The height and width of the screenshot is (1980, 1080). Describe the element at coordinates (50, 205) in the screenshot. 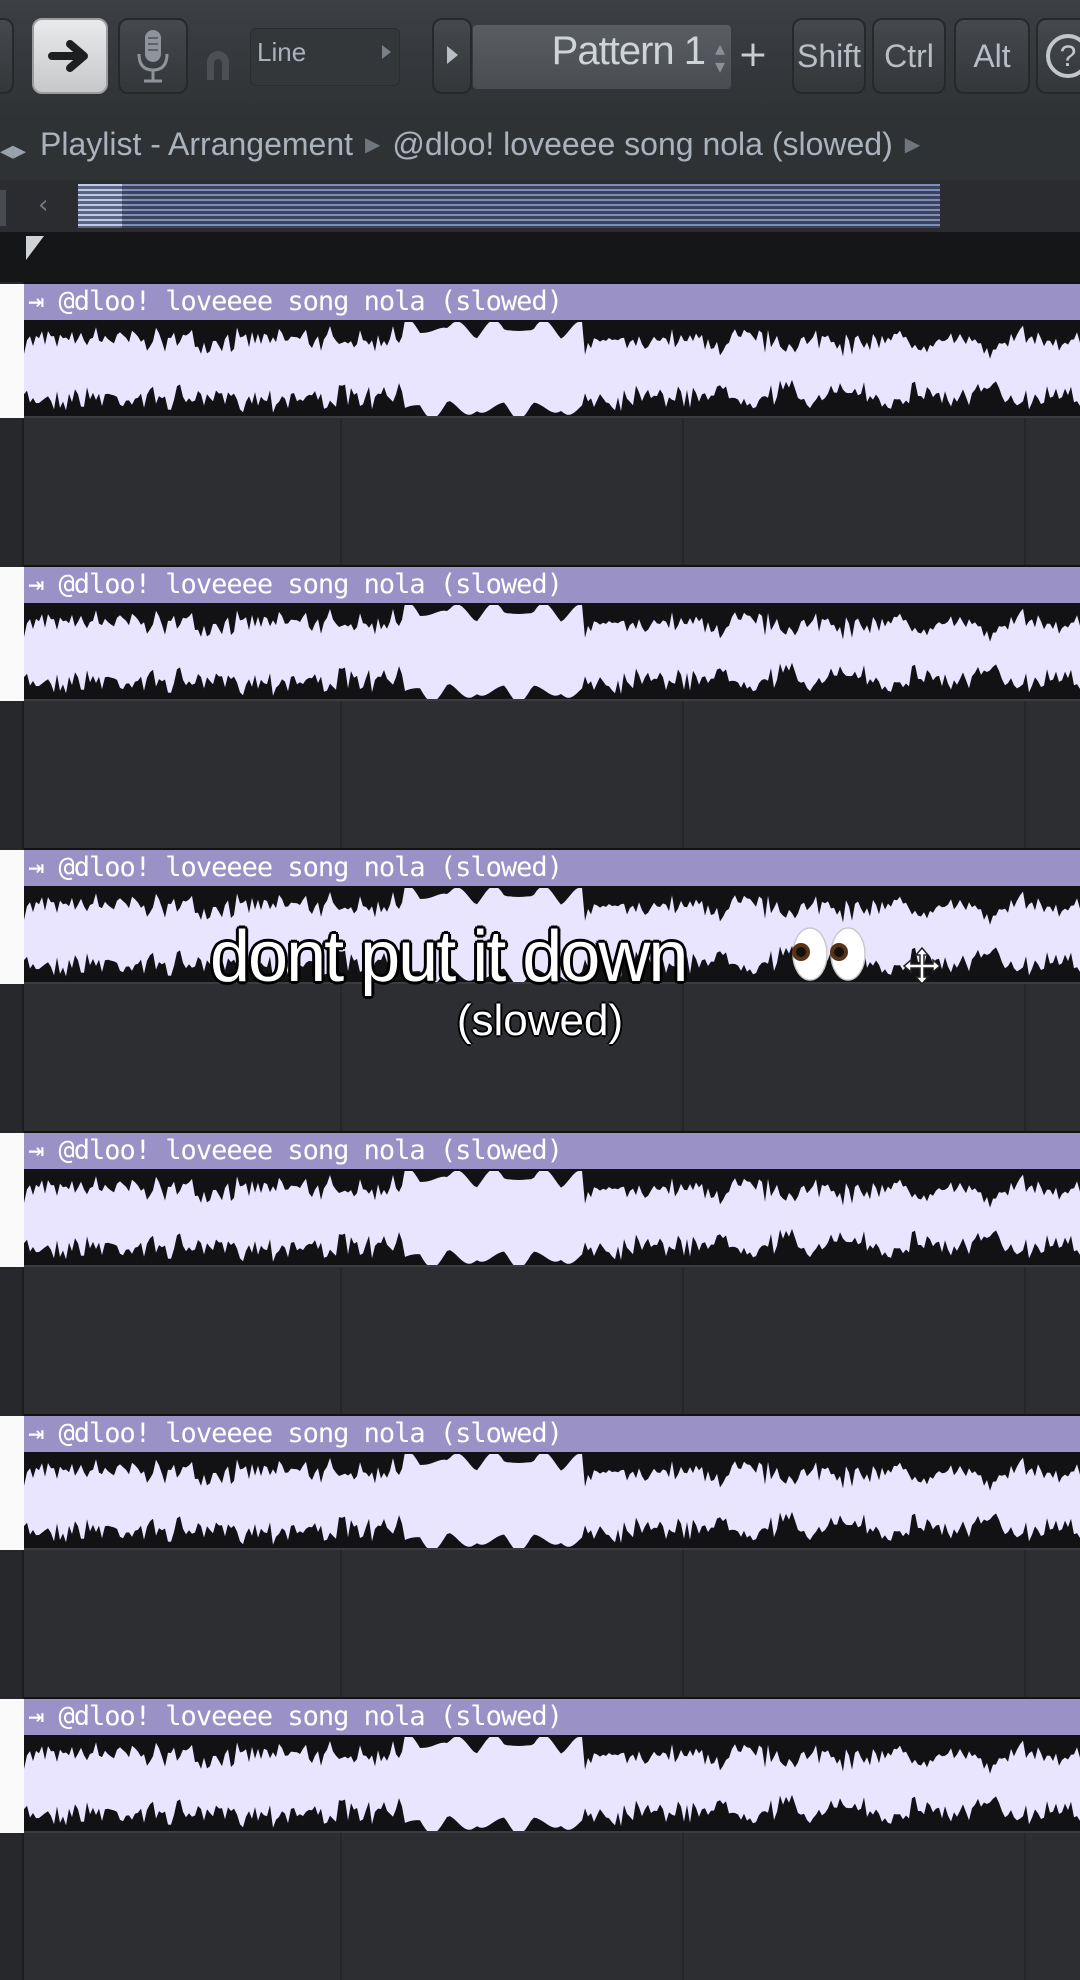

I see `scroll-left-icon: ‹` at that location.